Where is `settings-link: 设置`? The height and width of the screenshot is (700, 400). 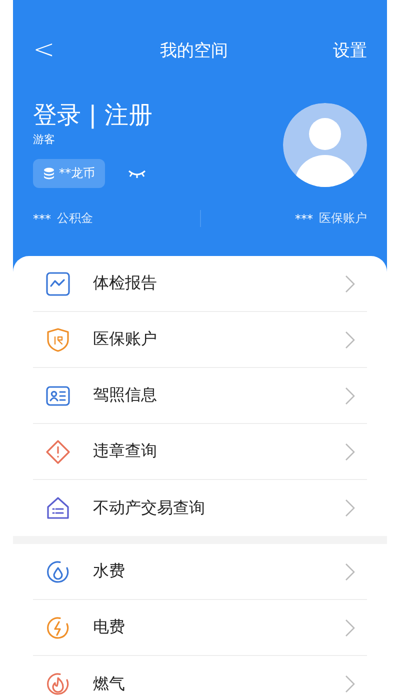 settings-link: 设置 is located at coordinates (349, 50).